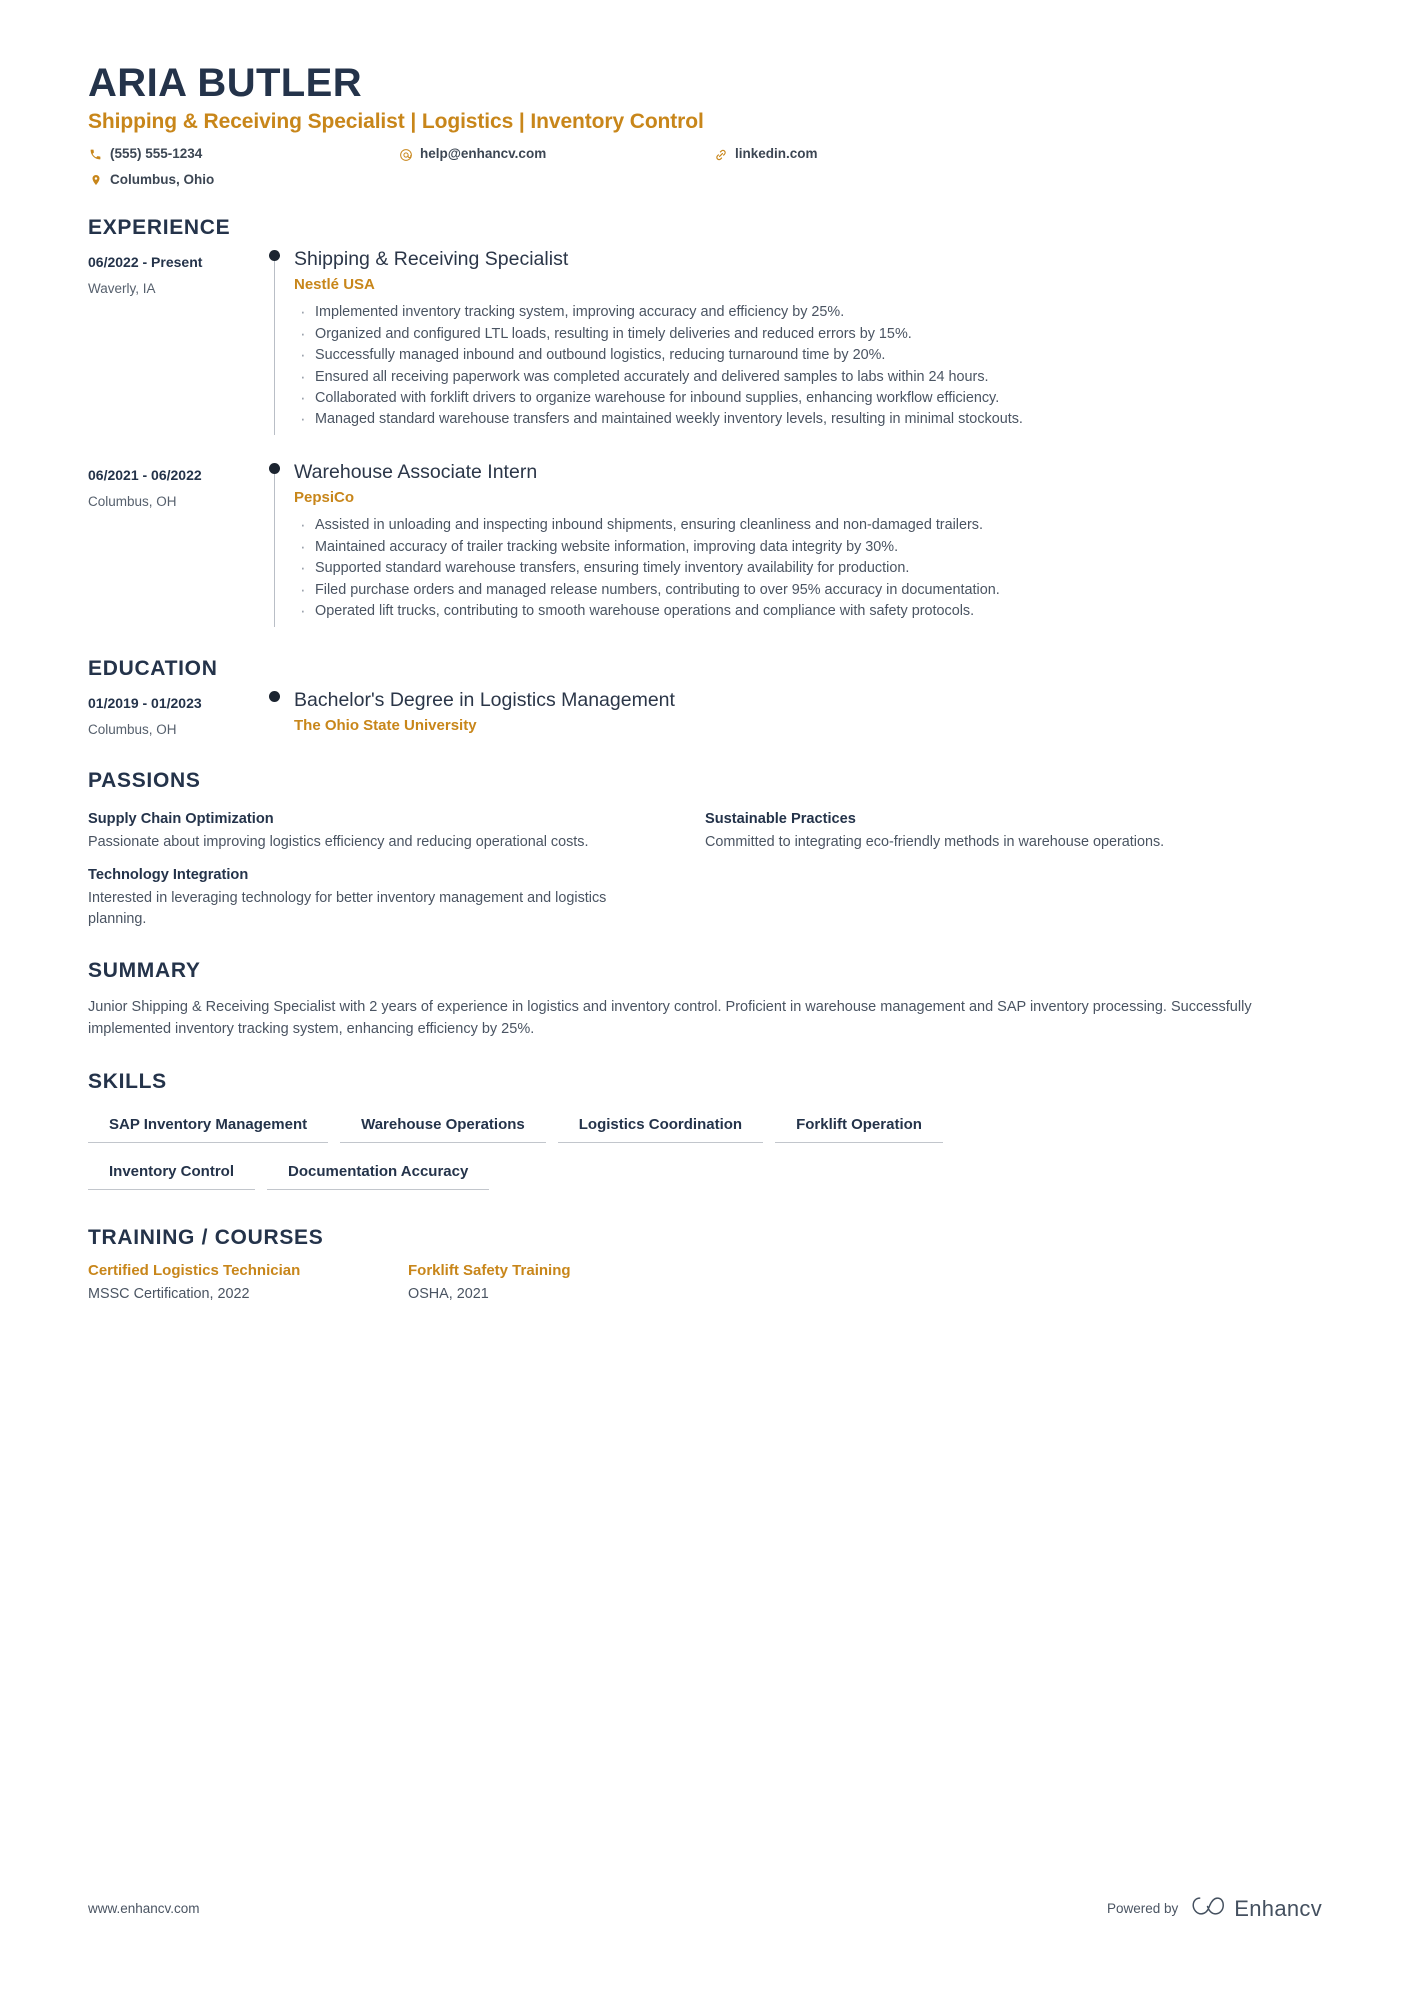  I want to click on section-title-summary: SUMMARY, so click(144, 971).